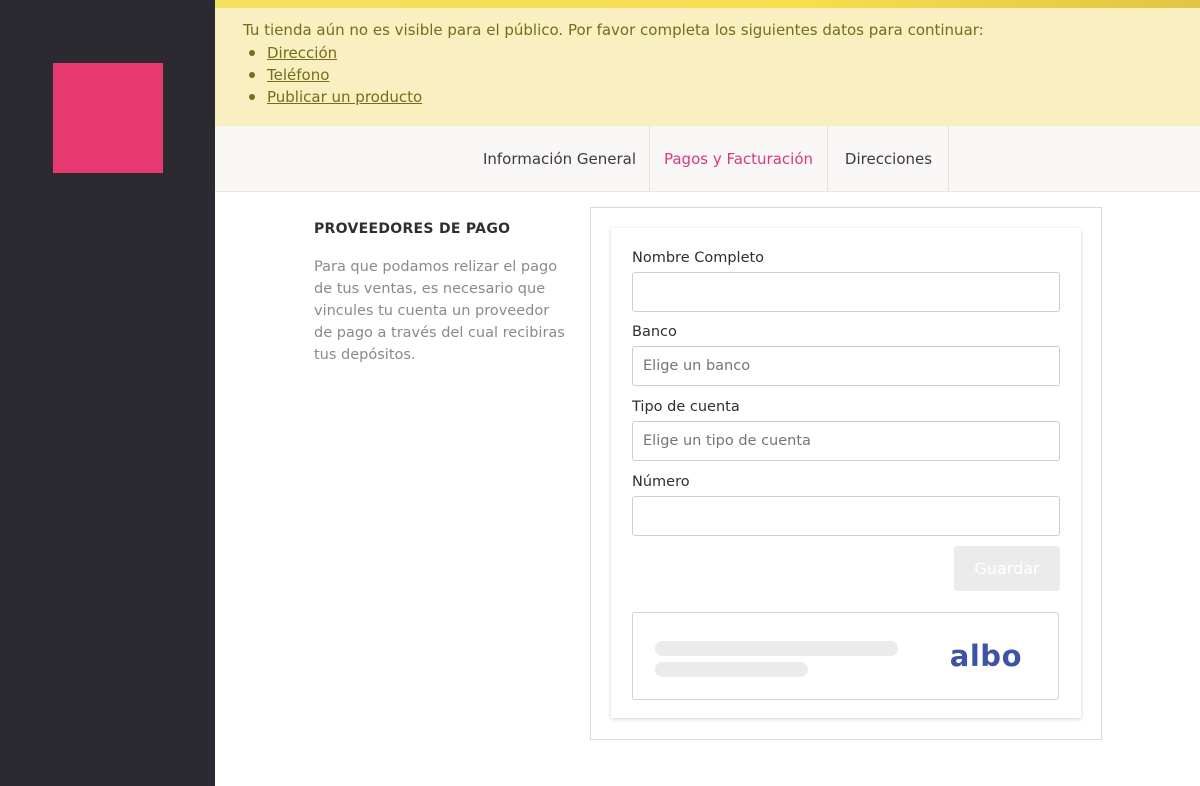 This screenshot has height=786, width=1200. Describe the element at coordinates (889, 158) in the screenshot. I see `tab-addresses: Direcciones` at that location.